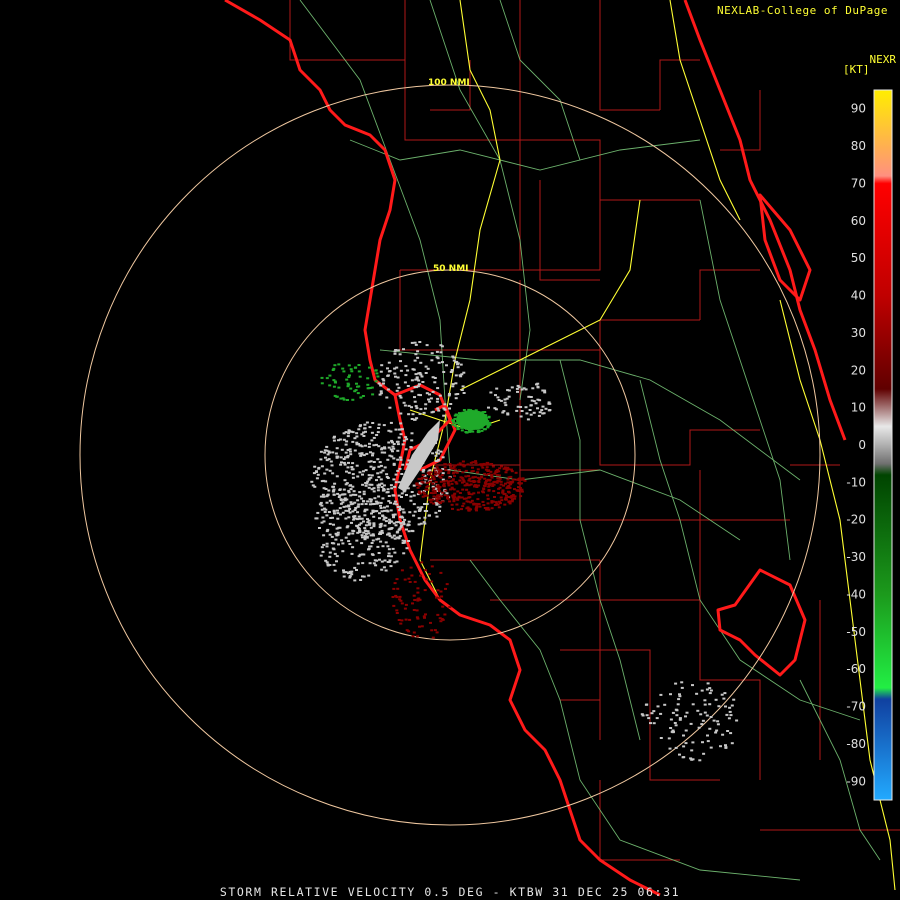 The image size is (900, 900). Describe the element at coordinates (802, 10) in the screenshot. I see `credit-text: NEXLAB-College of DuPage` at that location.